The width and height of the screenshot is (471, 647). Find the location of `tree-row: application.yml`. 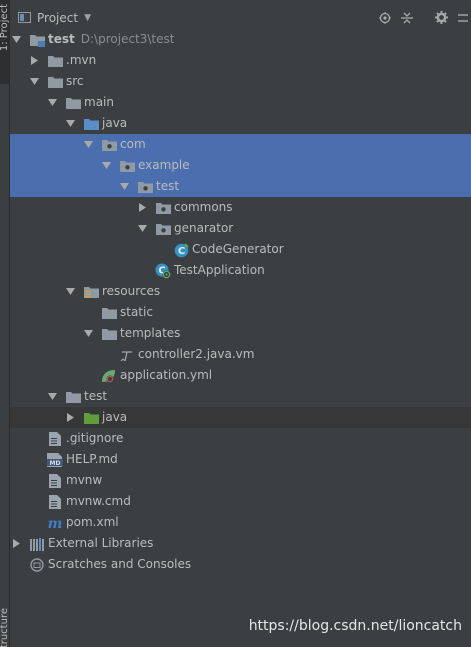

tree-row: application.yml is located at coordinates (240, 375).